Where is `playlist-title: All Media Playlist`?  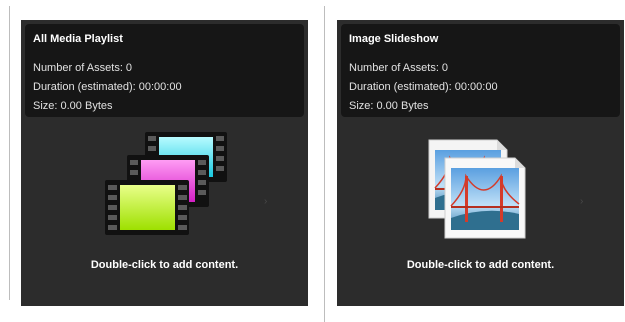 playlist-title: All Media Playlist is located at coordinates (78, 39).